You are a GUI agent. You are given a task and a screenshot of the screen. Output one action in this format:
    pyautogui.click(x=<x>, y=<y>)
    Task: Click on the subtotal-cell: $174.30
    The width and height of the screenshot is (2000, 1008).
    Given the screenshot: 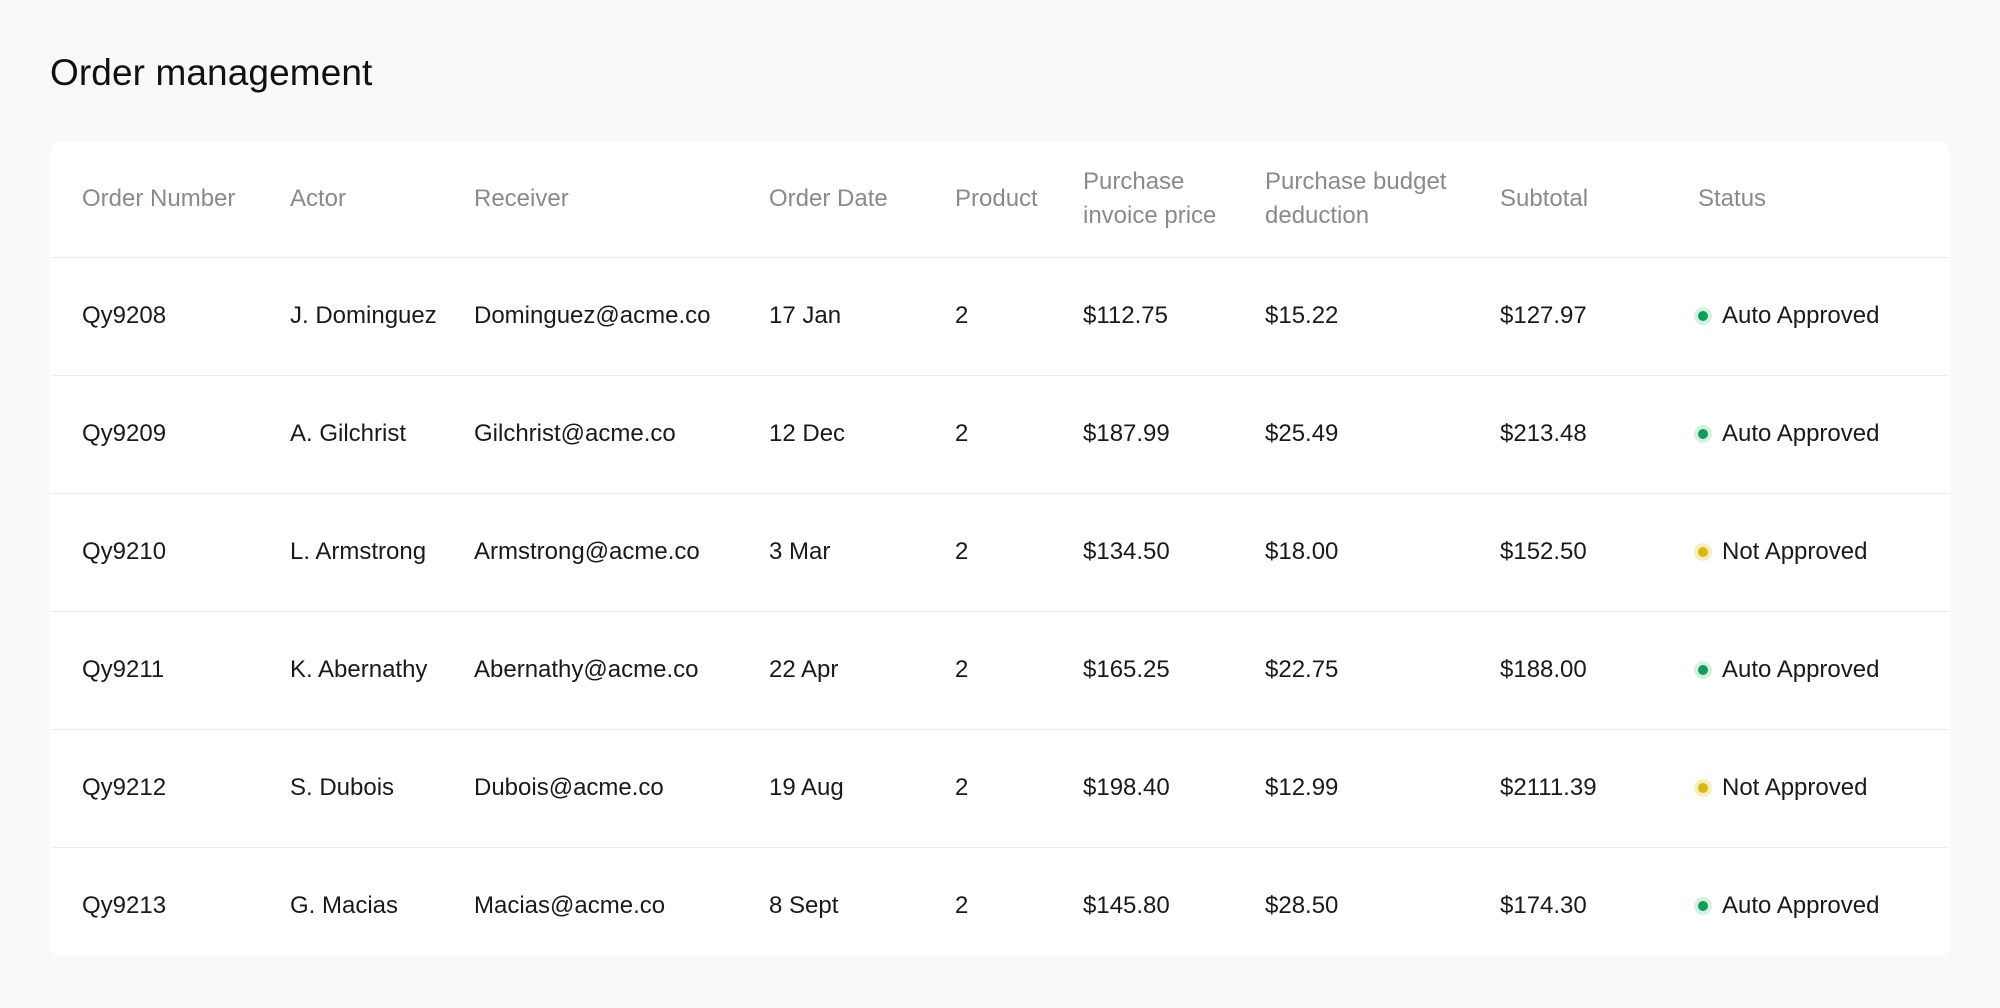 What is the action you would take?
    pyautogui.click(x=1543, y=906)
    